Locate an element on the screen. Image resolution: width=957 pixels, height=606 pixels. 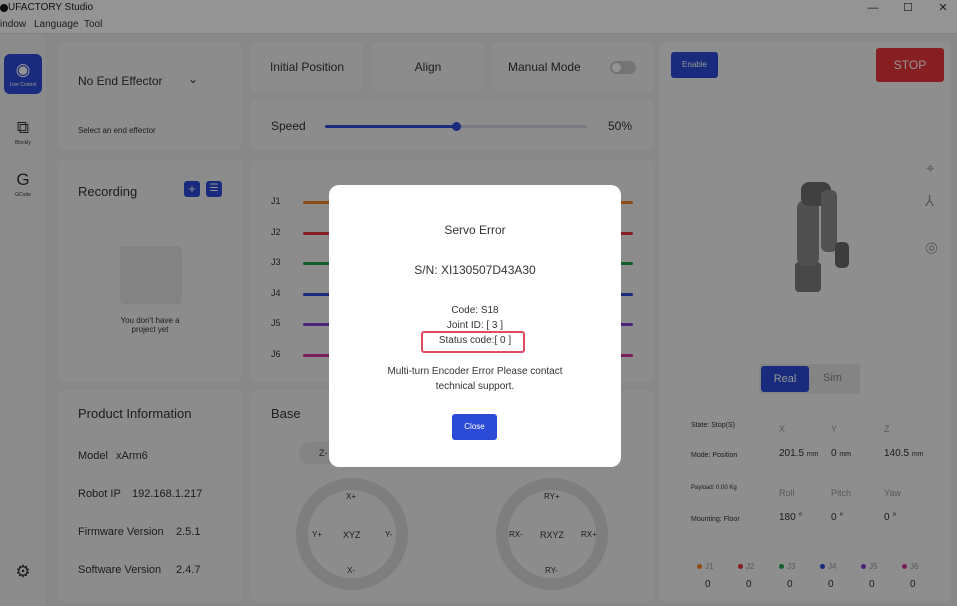
dialog-title: Servo Error is located at coordinates (475, 230).